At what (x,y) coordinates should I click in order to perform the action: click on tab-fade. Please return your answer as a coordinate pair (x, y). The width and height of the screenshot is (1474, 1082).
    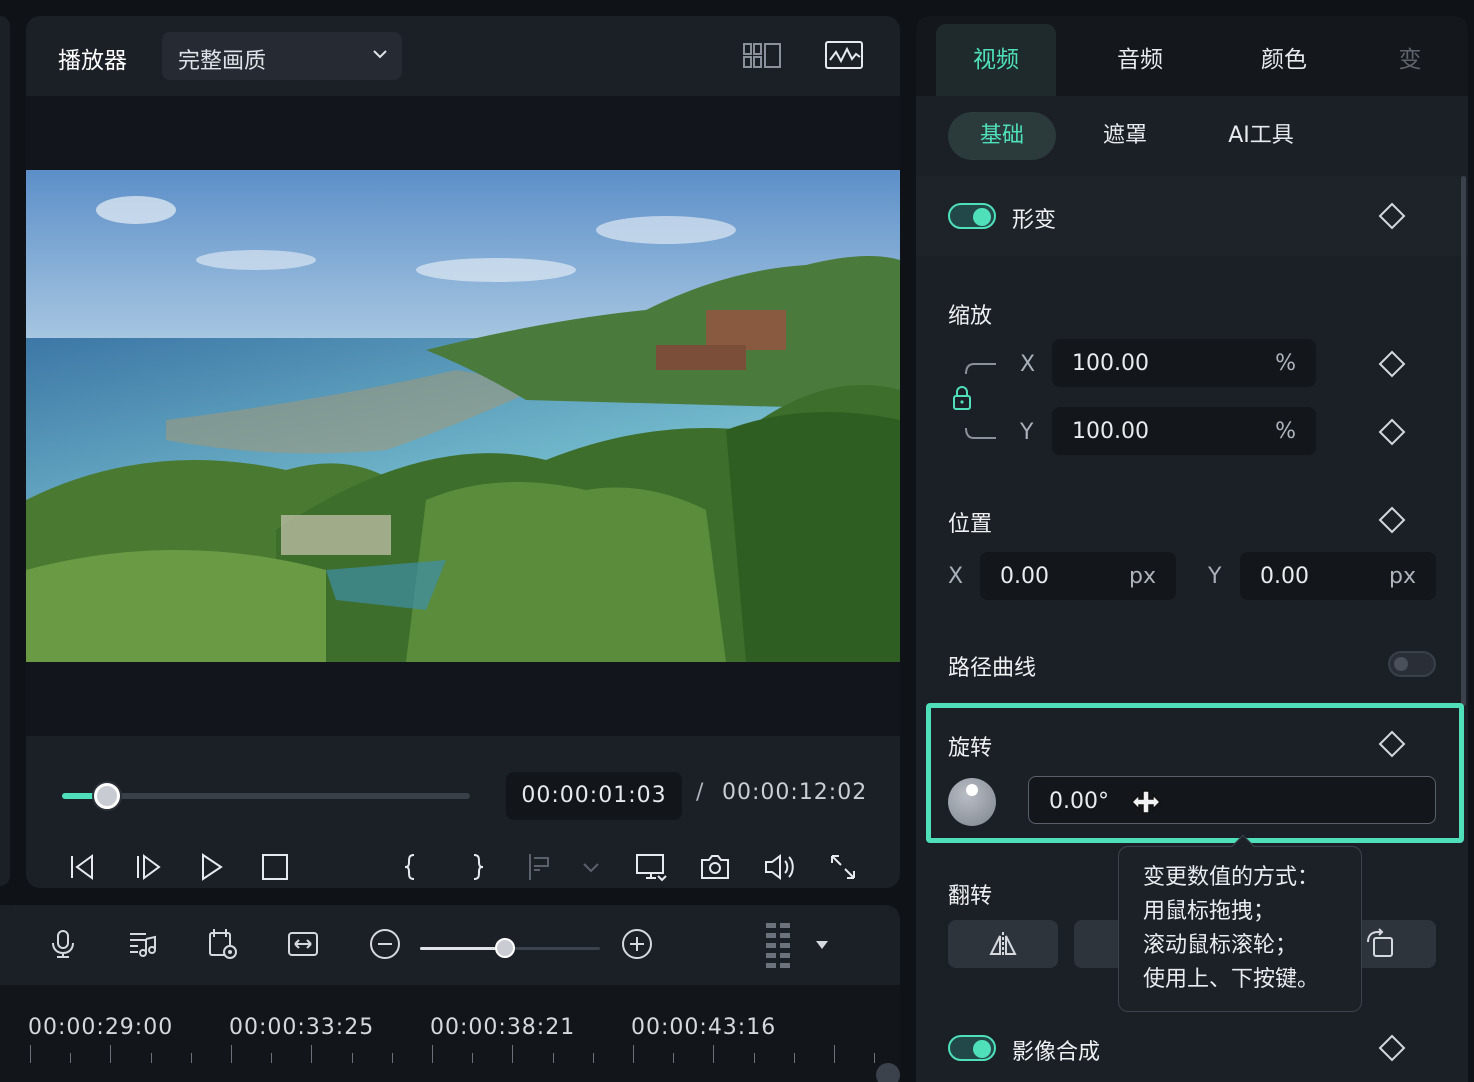
    Looking at the image, I should click on (1449, 56).